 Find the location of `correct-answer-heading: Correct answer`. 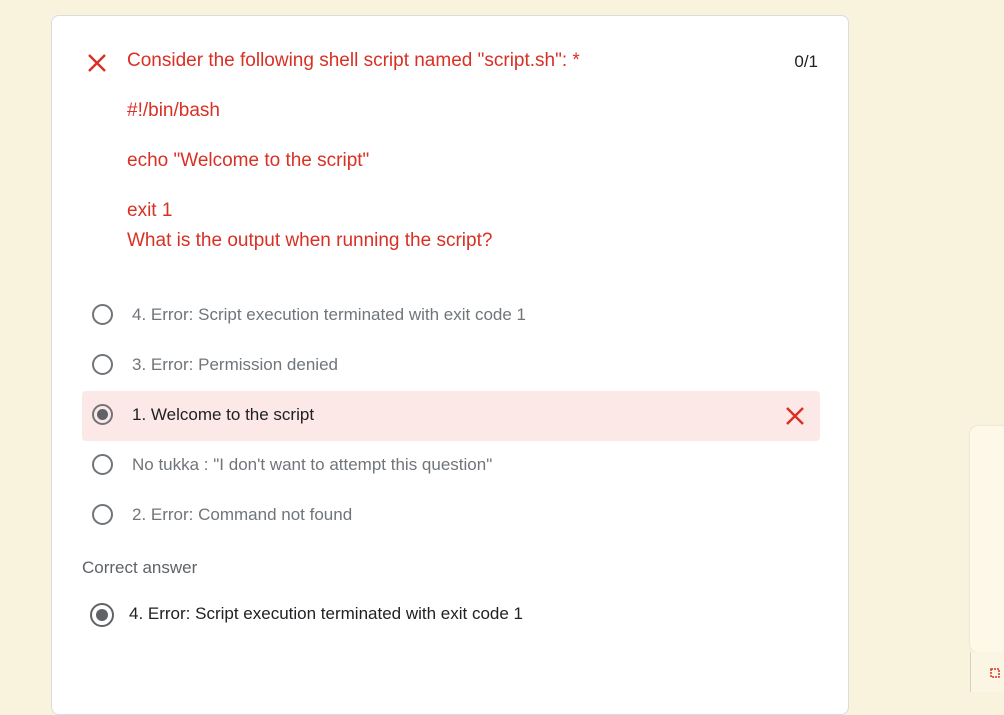

correct-answer-heading: Correct answer is located at coordinates (140, 567).